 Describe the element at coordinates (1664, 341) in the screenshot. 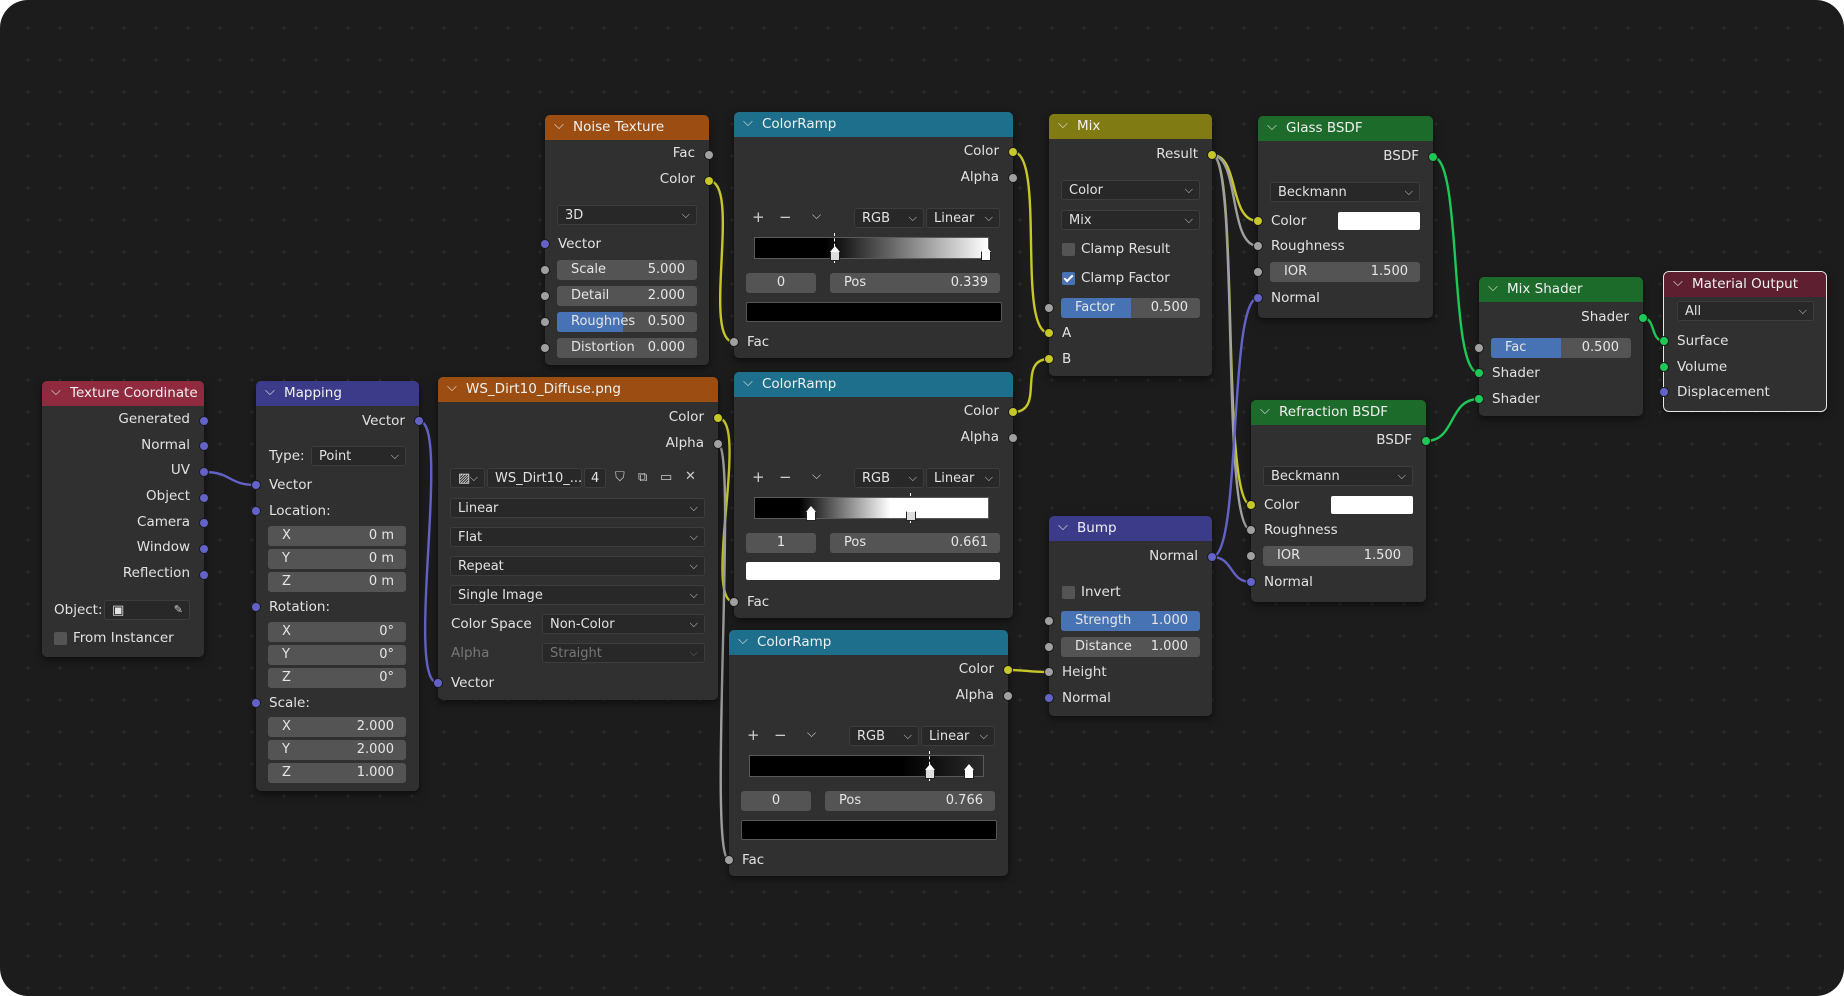

I see `socket-surface` at that location.